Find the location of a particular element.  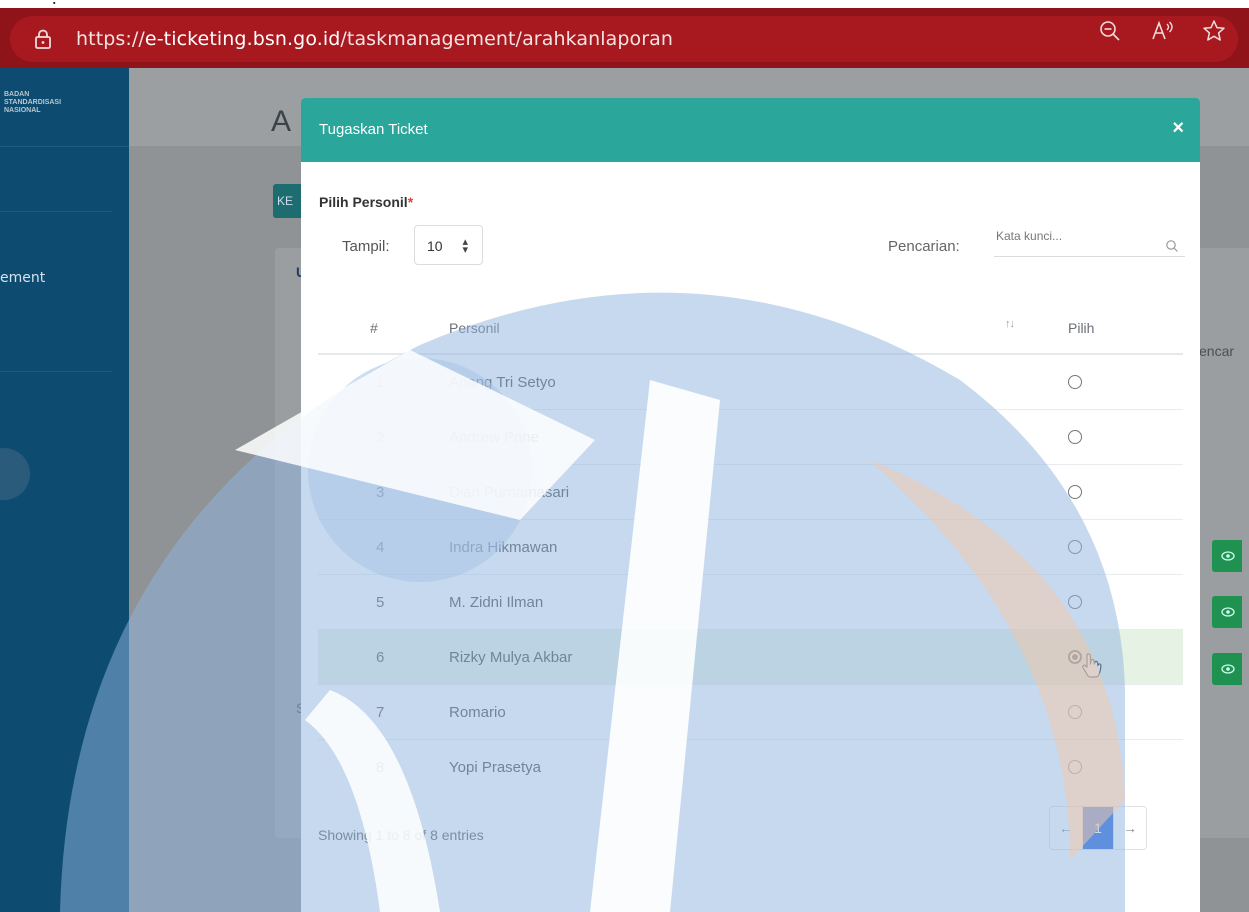

logo: BADAN STANDARDISASI NASIONAL is located at coordinates (33, 102).